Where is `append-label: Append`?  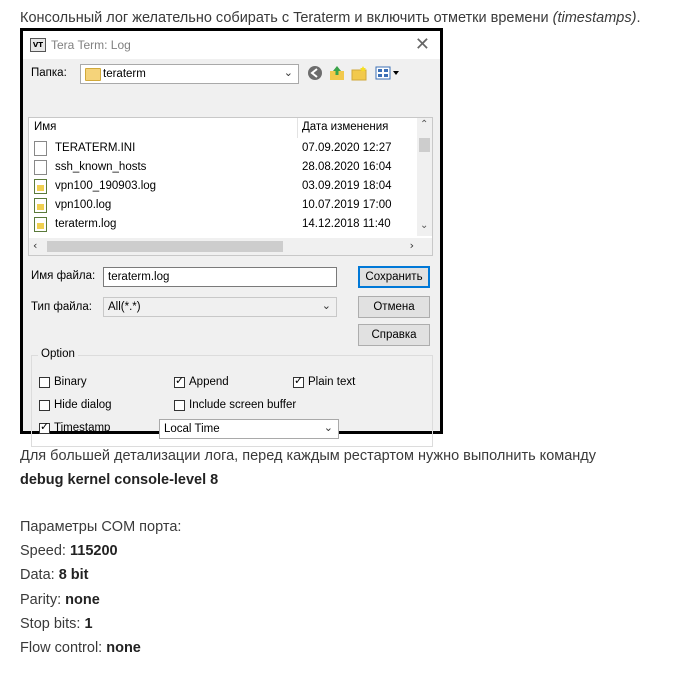 append-label: Append is located at coordinates (209, 382).